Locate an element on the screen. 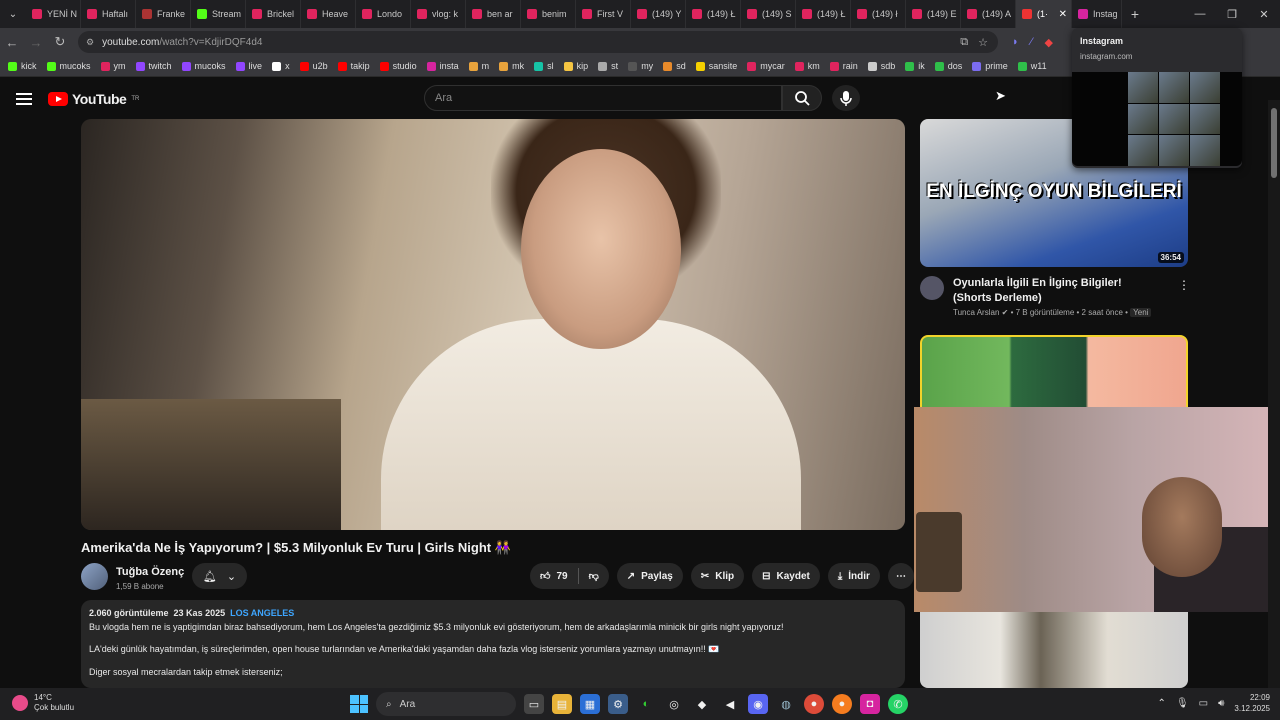  download-button: ⤓ İndir is located at coordinates (853, 576).